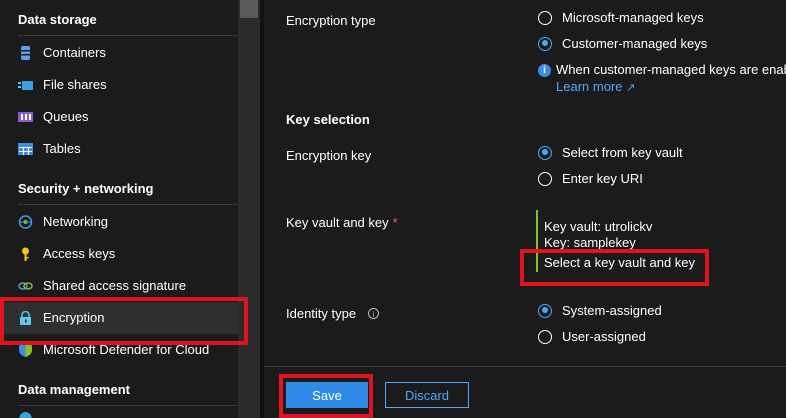 This screenshot has width=786, height=418. What do you see at coordinates (329, 155) in the screenshot?
I see `encryption-key-label: Encryption key` at bounding box center [329, 155].